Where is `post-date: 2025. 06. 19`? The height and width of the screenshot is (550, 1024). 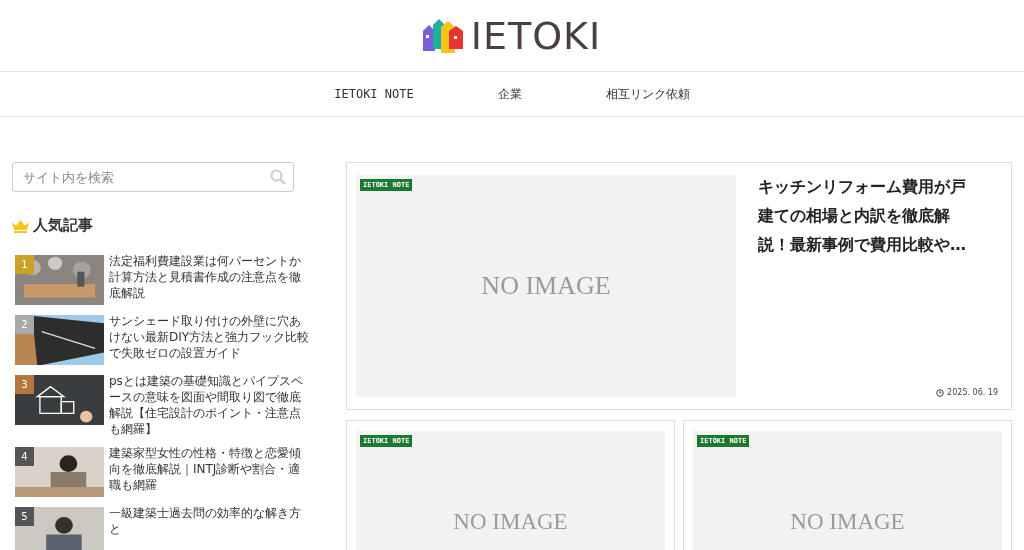 post-date: 2025. 06. 19 is located at coordinates (972, 392).